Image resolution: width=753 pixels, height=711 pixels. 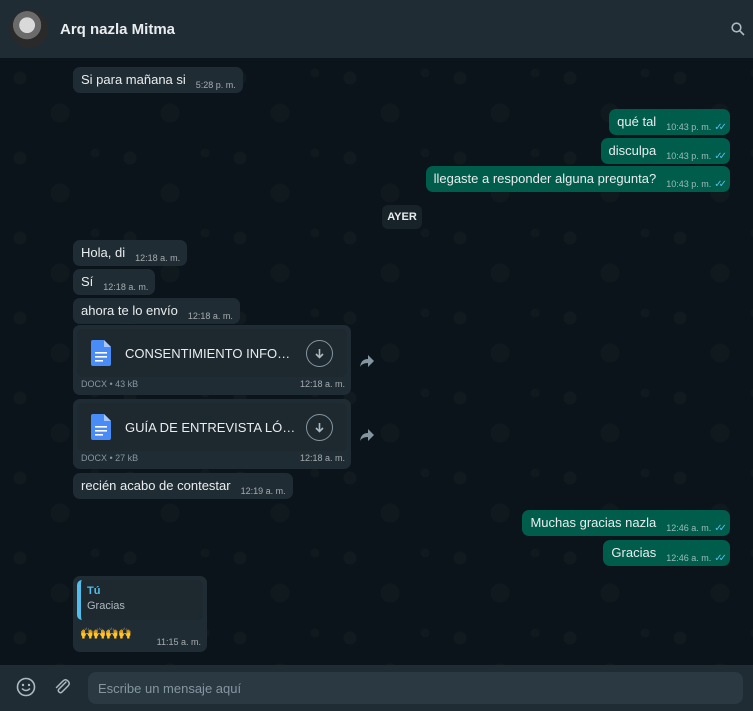 I want to click on message-incoming: Hola, di 12:18 a. m., so click(x=130, y=253).